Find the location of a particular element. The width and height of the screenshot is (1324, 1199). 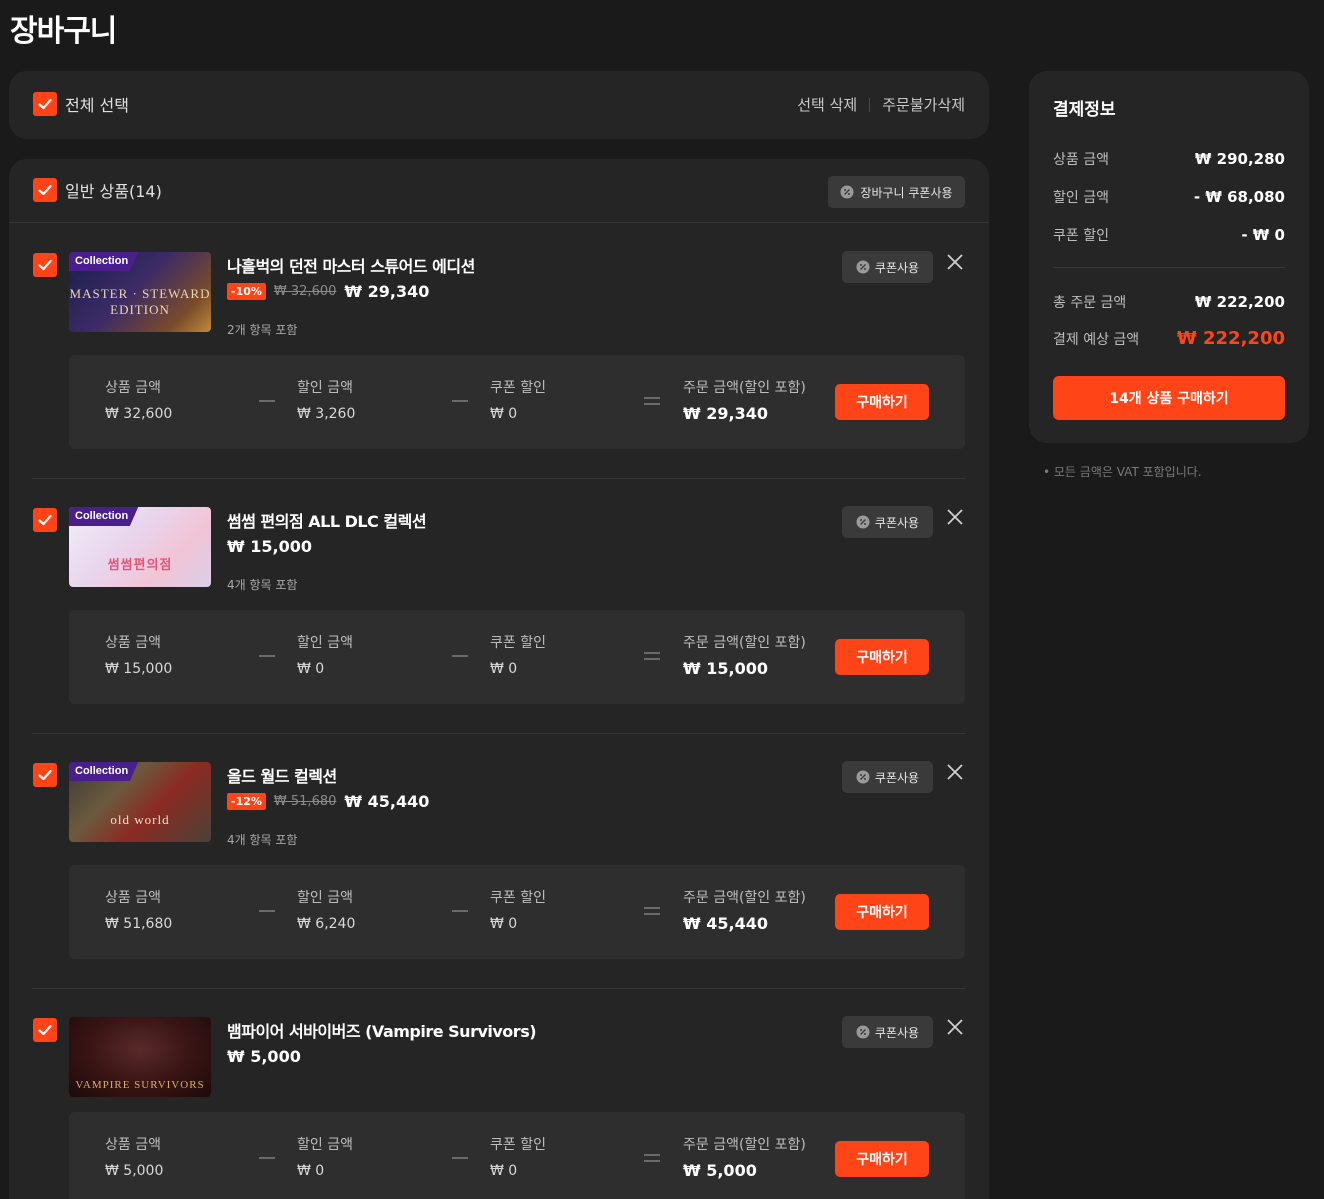

summary-label: 할인 금액 is located at coordinates (1081, 198).